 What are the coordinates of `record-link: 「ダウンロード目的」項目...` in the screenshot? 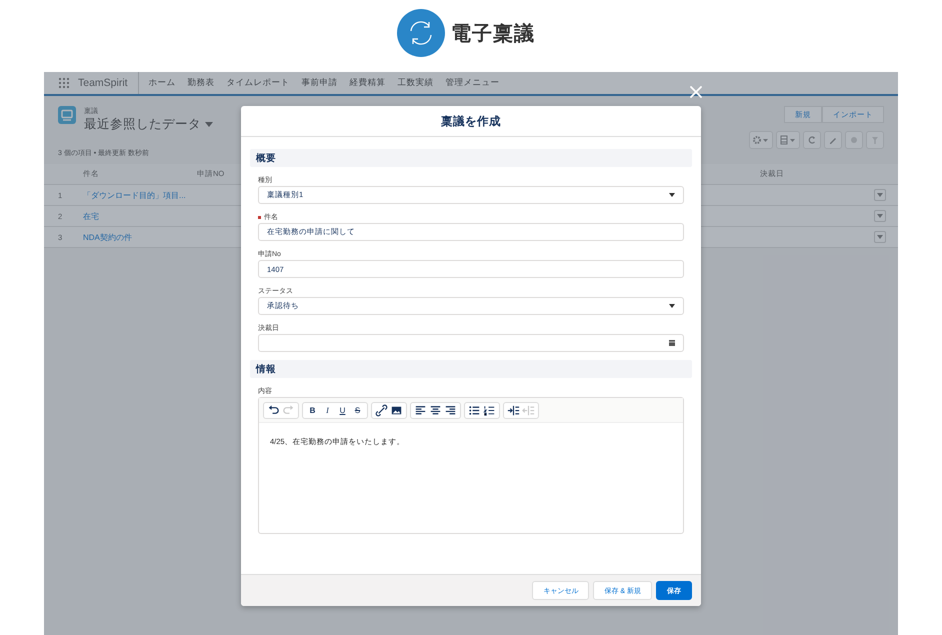 It's located at (140, 195).